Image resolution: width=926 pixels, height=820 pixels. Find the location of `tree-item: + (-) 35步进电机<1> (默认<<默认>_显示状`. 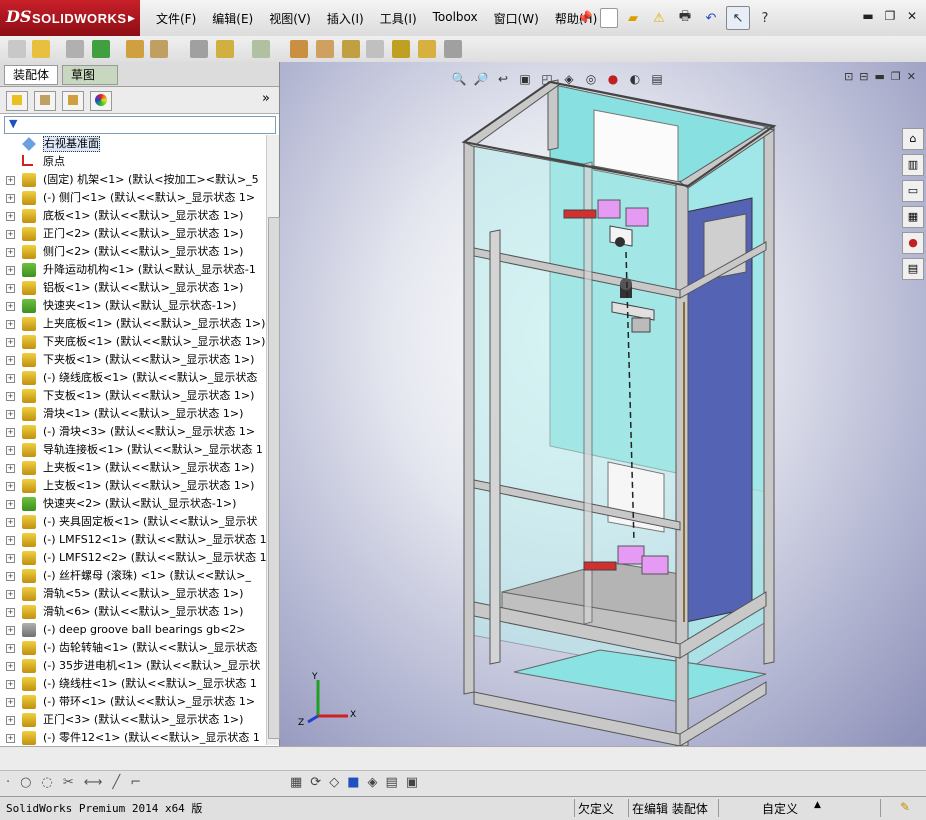

tree-item: + (-) 35步进电机<1> (默认<<默认>_显示状 is located at coordinates (133, 666).